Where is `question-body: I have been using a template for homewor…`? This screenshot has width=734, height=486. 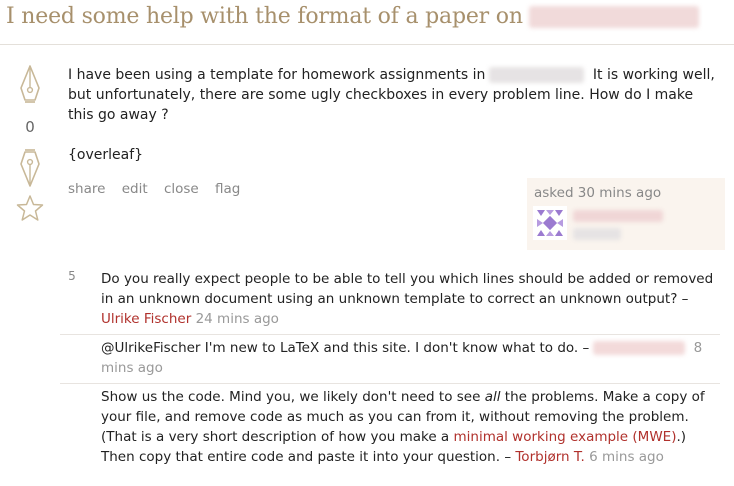
question-body: I have been using a template for homewor… is located at coordinates (394, 95).